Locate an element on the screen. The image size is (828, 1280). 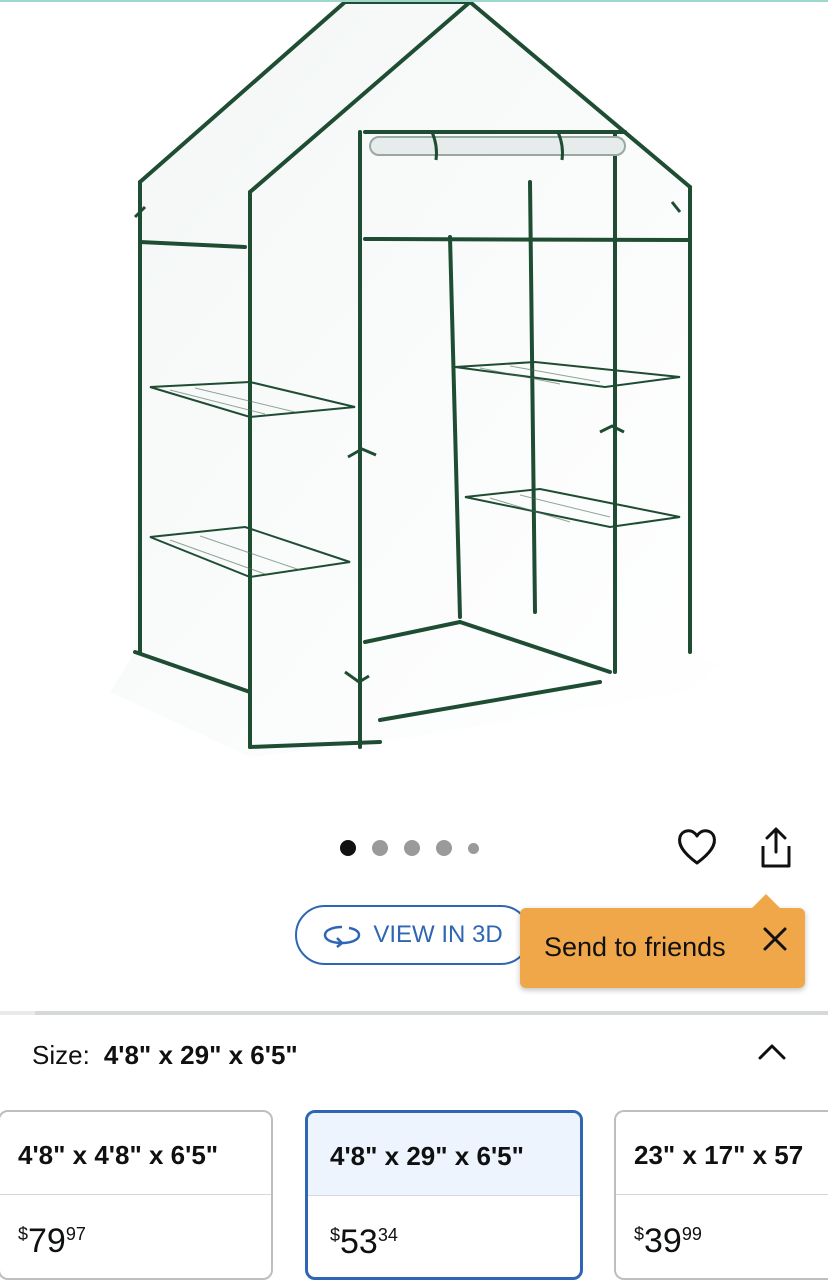
image-carousel-dots is located at coordinates (409, 848).